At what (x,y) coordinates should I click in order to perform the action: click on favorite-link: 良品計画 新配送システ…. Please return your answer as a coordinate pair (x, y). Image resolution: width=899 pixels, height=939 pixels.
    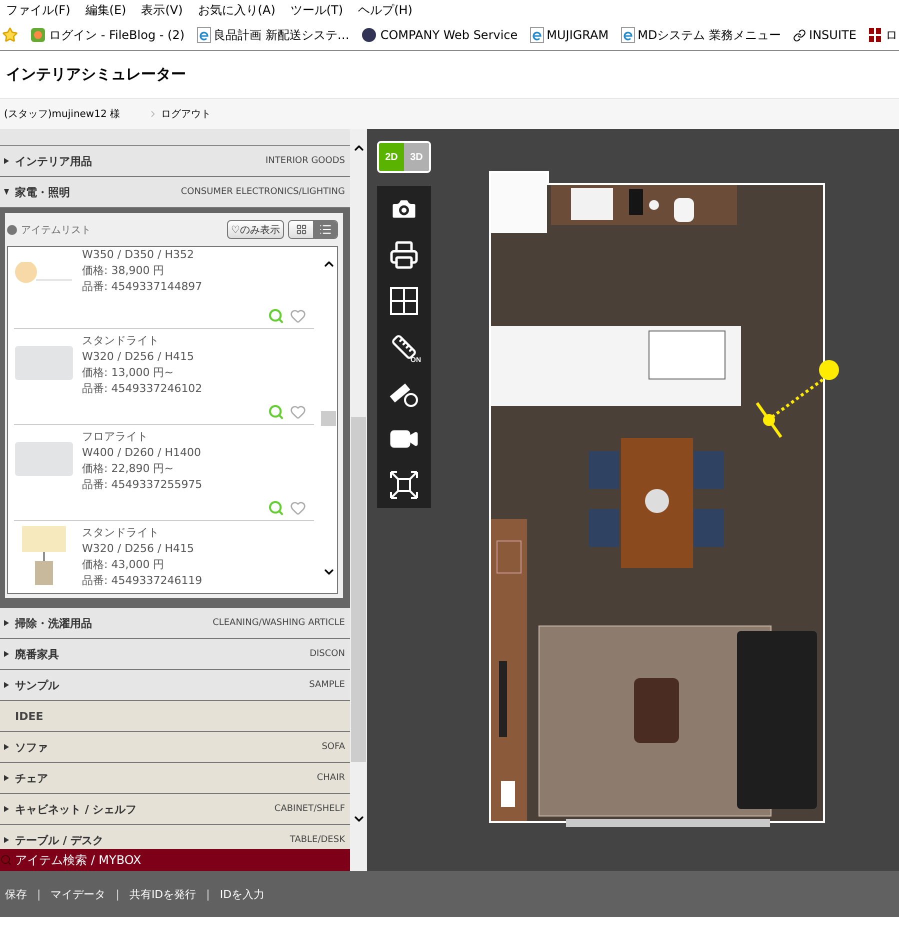
    Looking at the image, I should click on (282, 35).